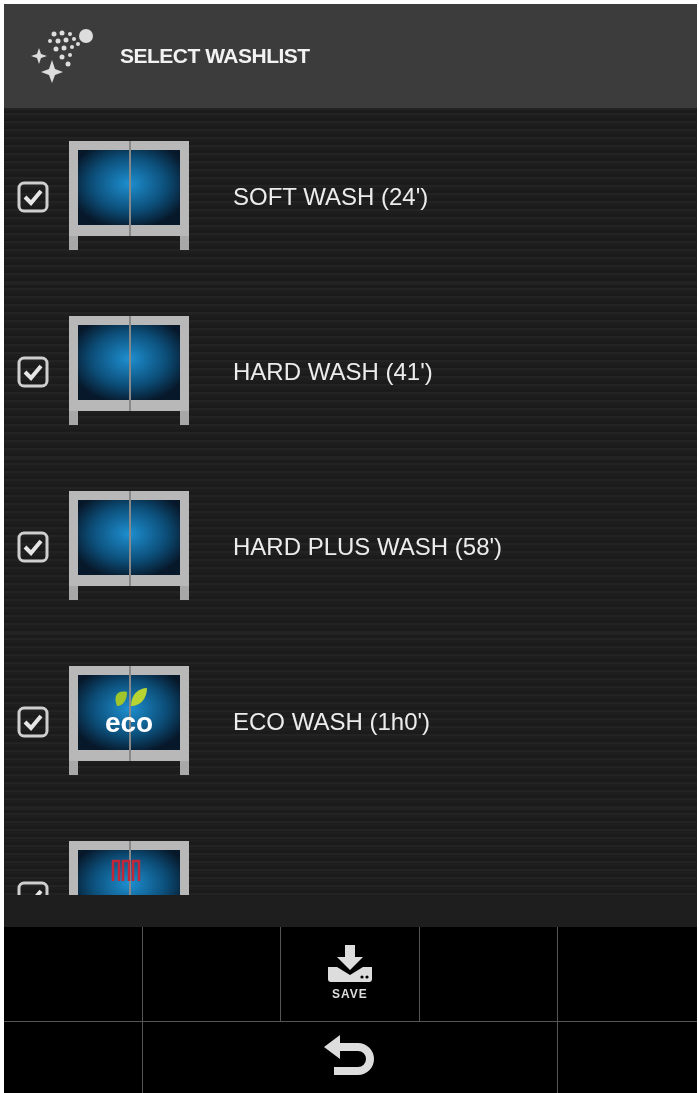 The width and height of the screenshot is (699, 1093). Describe the element at coordinates (350, 964) in the screenshot. I see `download-icon` at that location.